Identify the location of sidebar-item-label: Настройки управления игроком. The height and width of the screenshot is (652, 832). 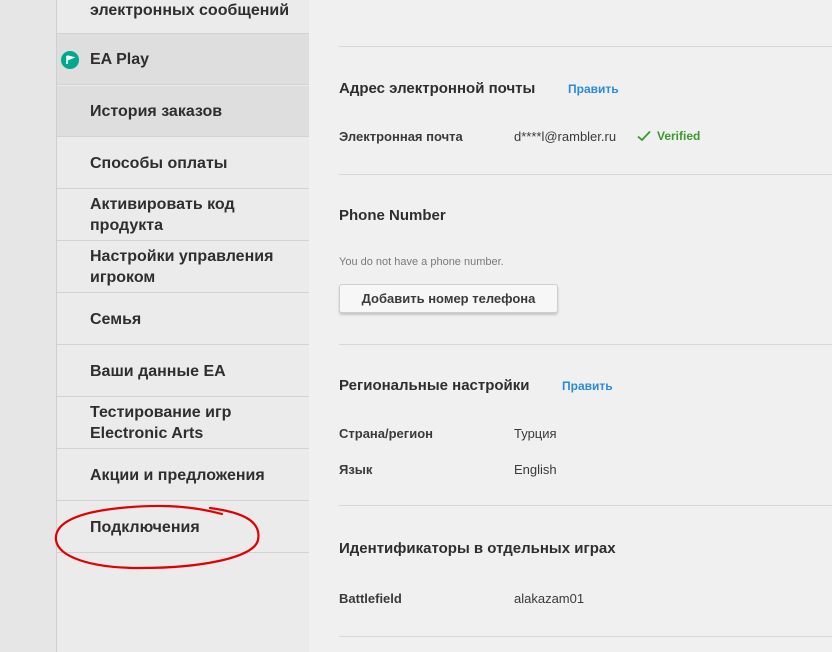
(182, 267).